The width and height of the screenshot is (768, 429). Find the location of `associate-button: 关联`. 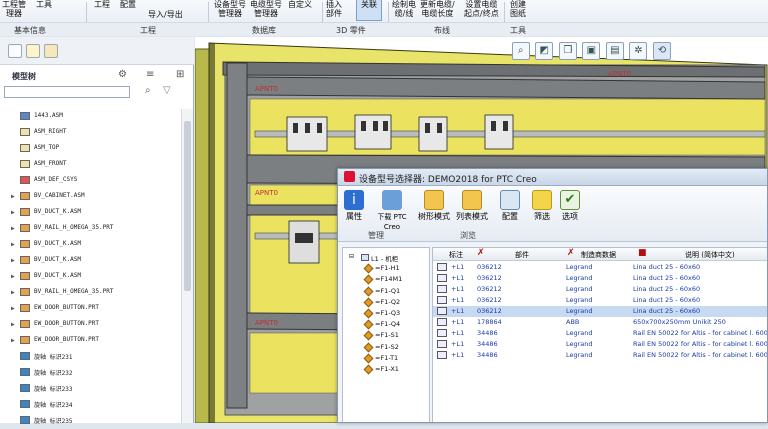

associate-button: 关联 is located at coordinates (369, 10).